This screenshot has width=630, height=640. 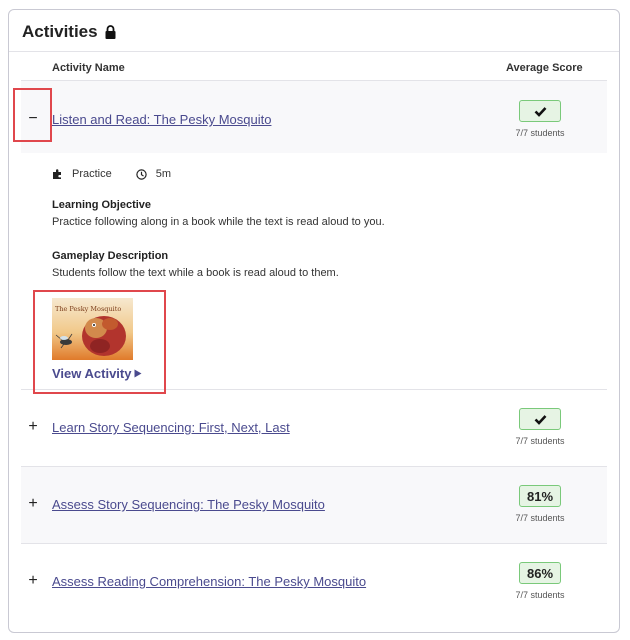 I want to click on card-title: Activities, so click(x=69, y=32).